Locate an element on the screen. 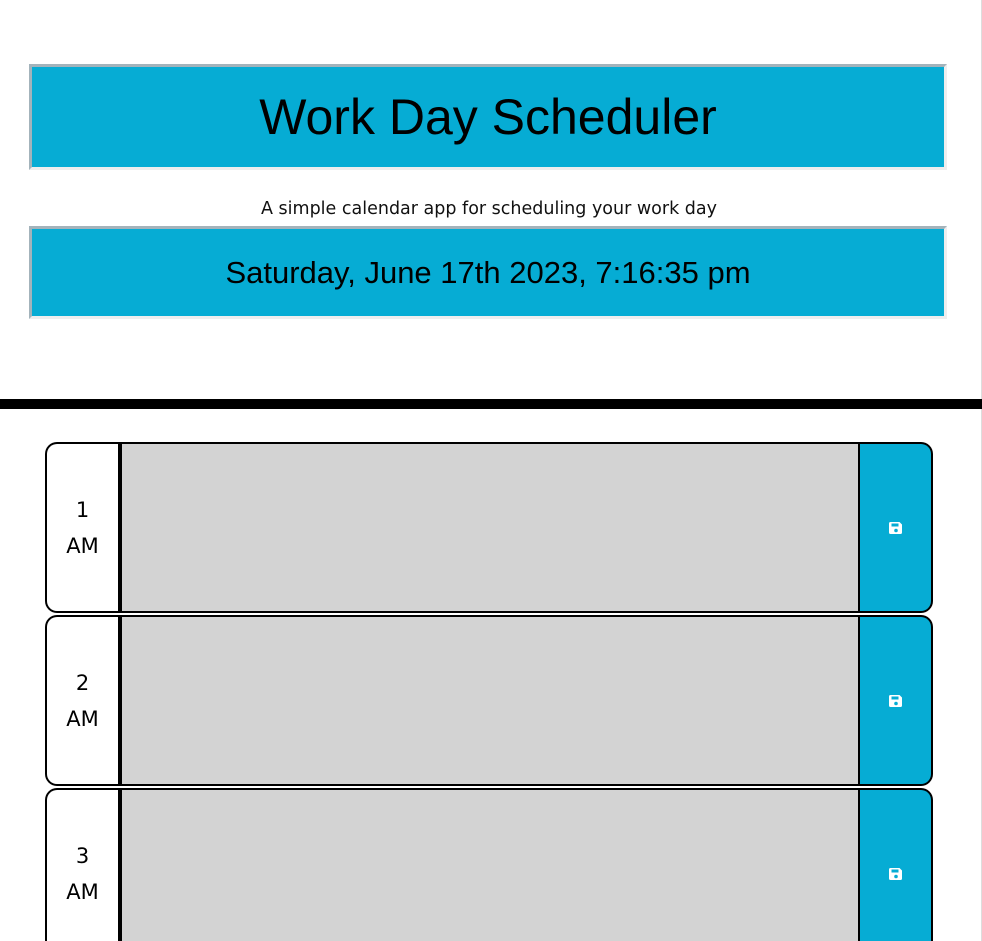 Image resolution: width=982 pixels, height=941 pixels. current-day-box: Saturday, June 17th 2023, 7:16:35 pm is located at coordinates (488, 272).